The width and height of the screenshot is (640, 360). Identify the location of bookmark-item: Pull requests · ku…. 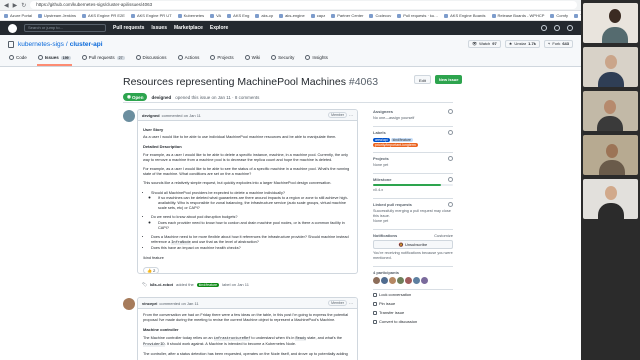
(417, 15).